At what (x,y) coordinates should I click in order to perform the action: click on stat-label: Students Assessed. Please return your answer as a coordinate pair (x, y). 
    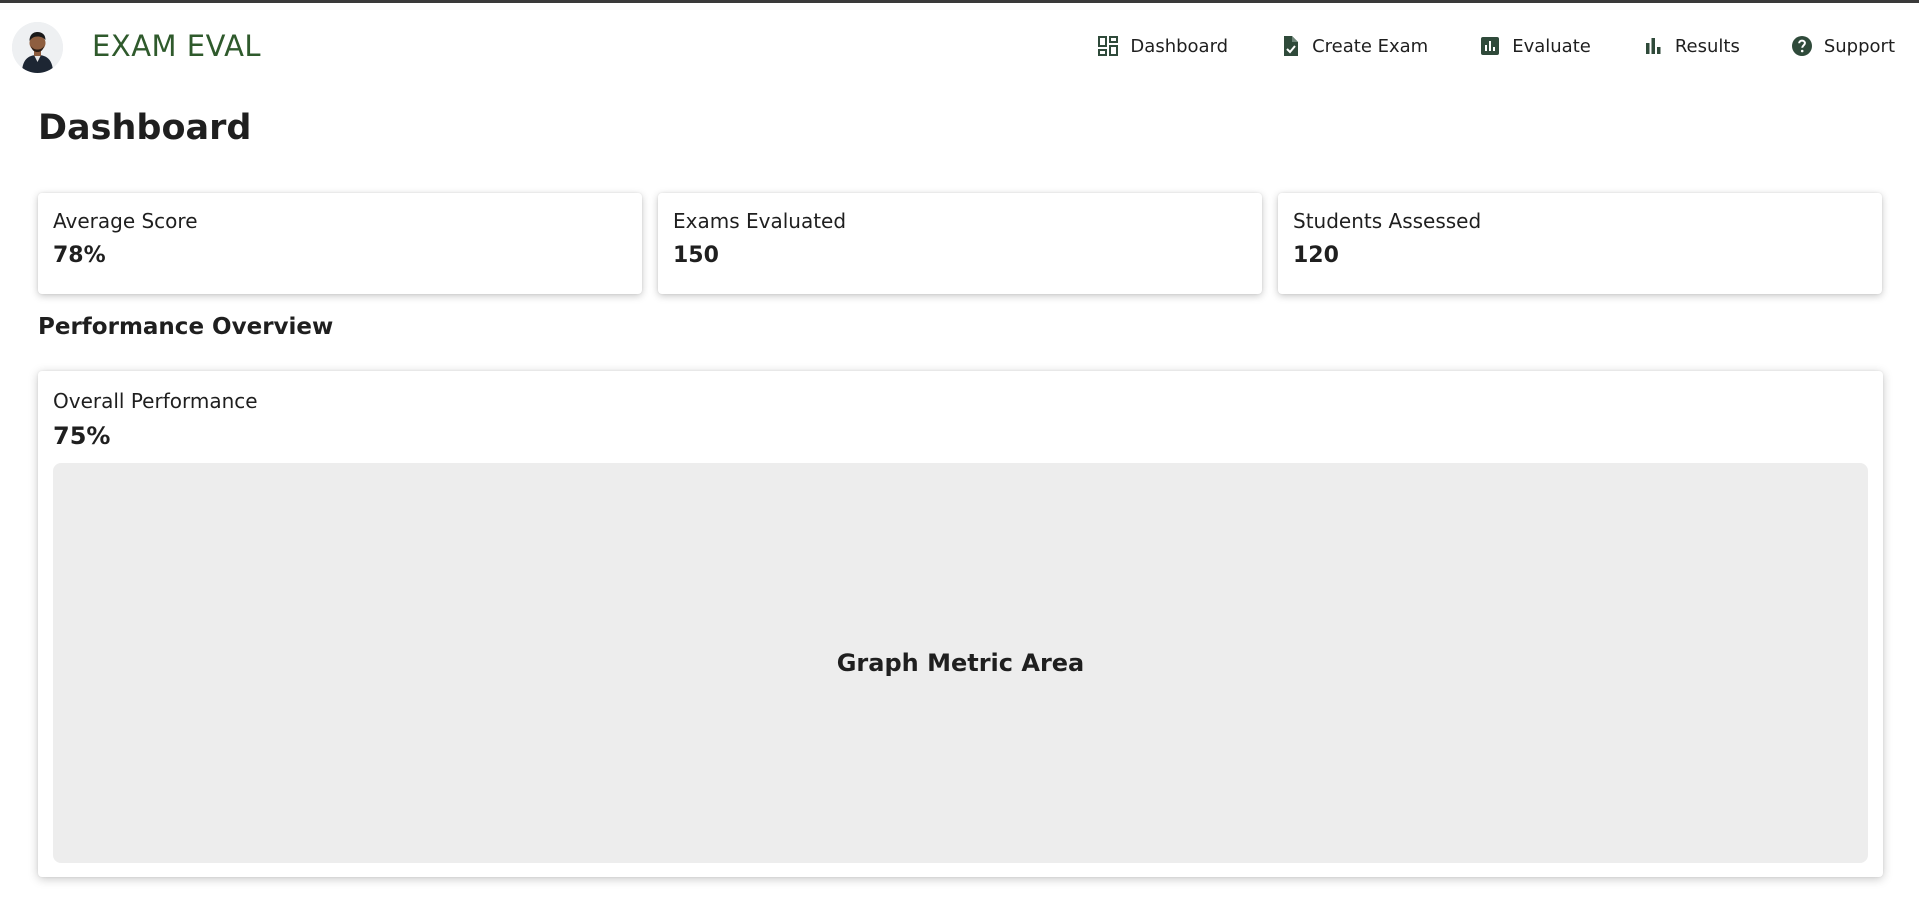
    Looking at the image, I should click on (1387, 221).